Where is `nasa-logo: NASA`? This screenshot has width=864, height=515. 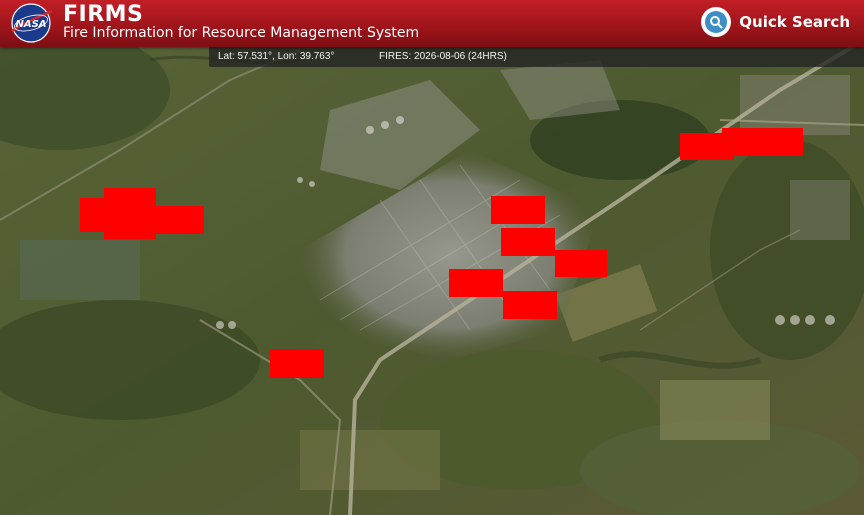 nasa-logo: NASA is located at coordinates (31, 23).